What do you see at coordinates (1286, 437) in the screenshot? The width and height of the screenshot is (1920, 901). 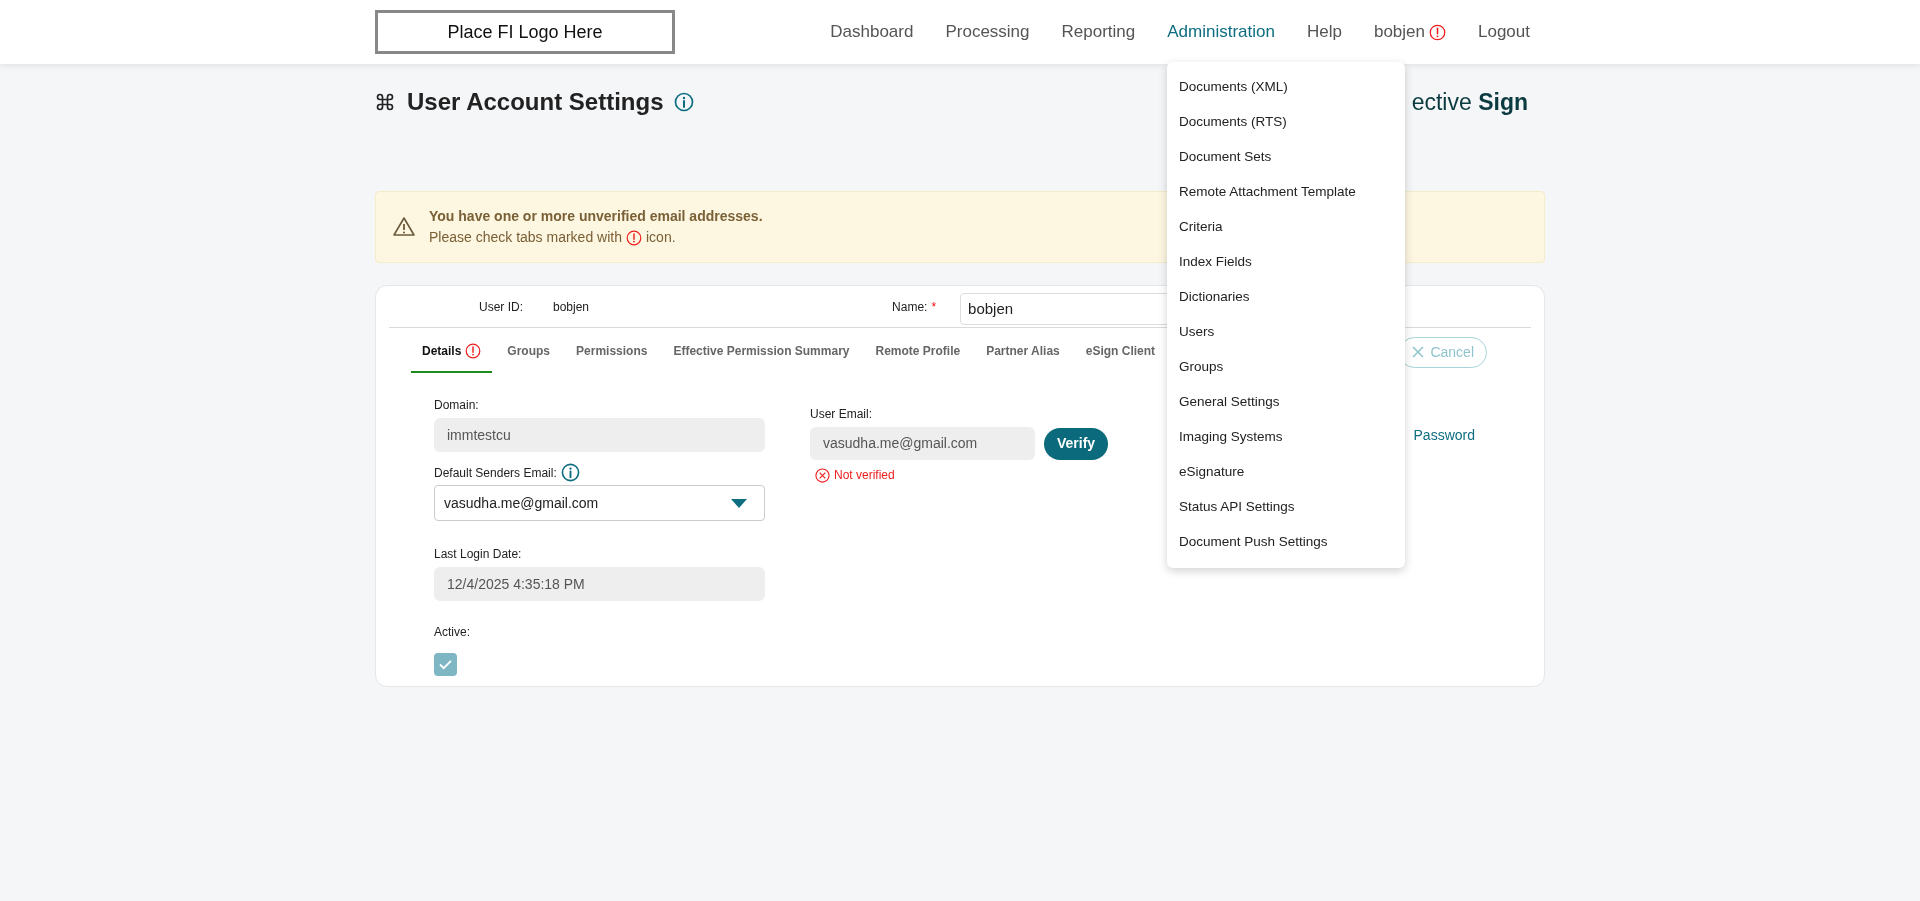 I see `menu-item: Imaging Systems` at bounding box center [1286, 437].